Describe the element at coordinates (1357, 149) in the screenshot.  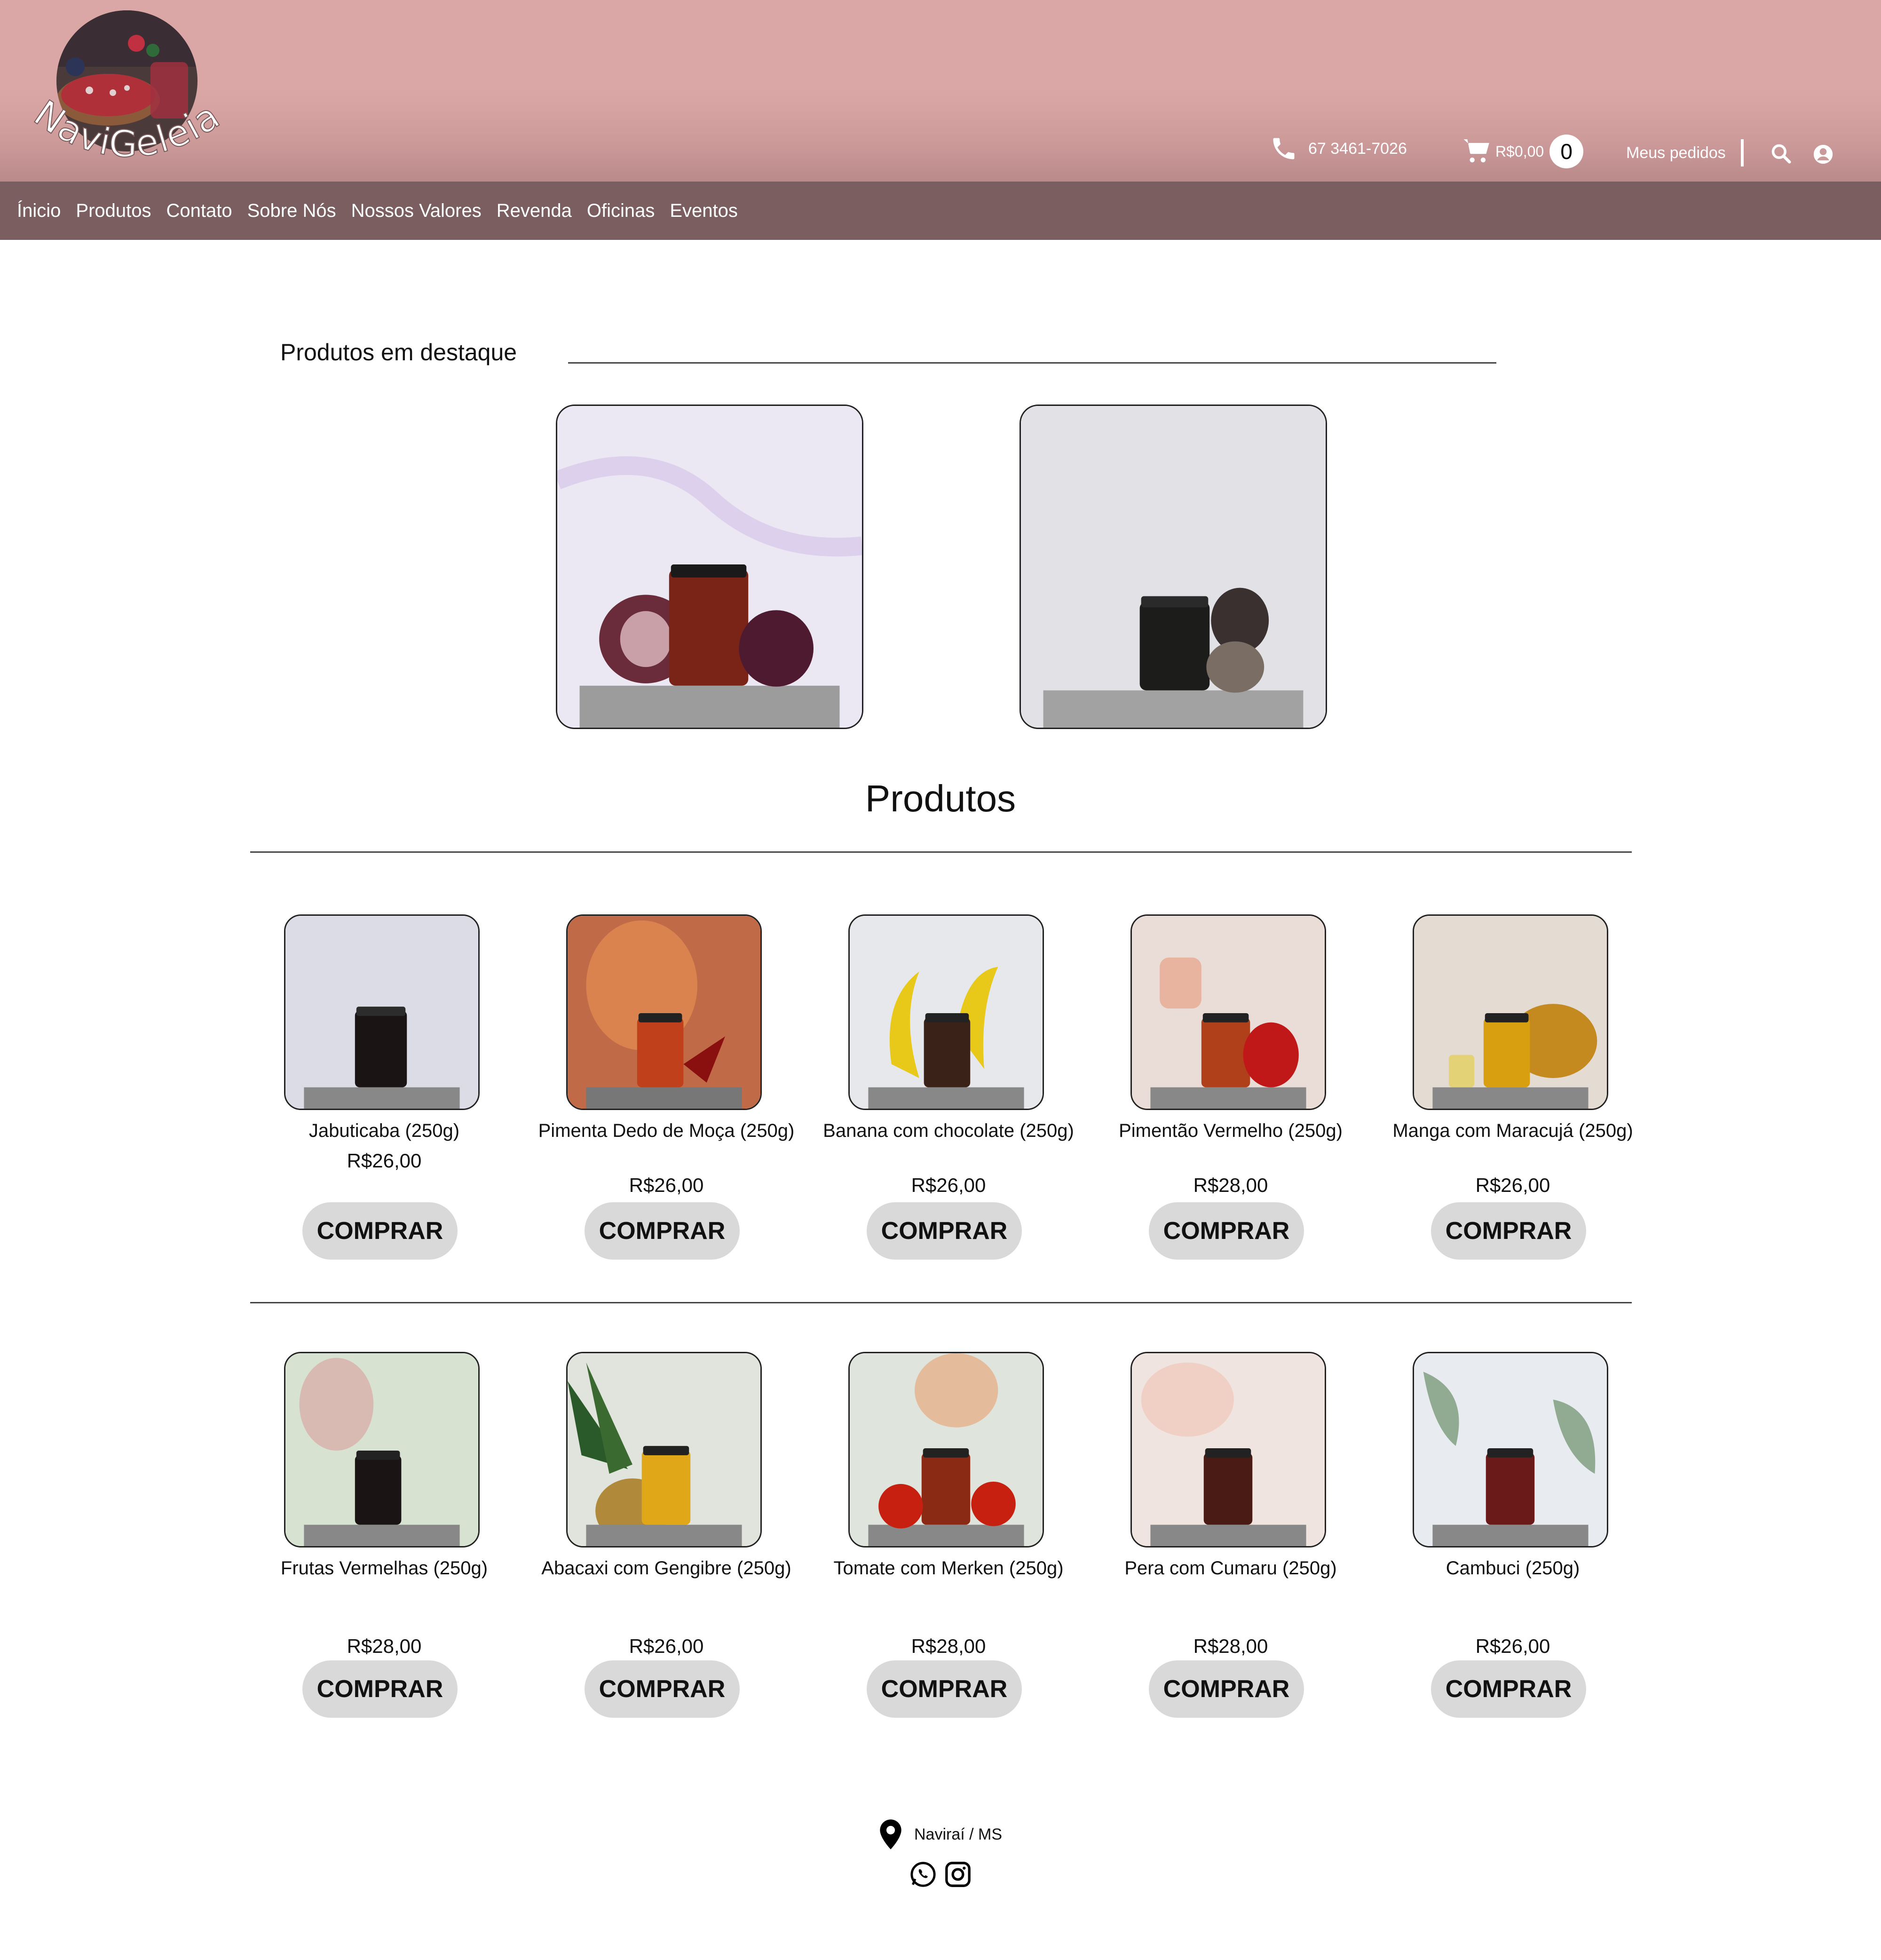
I see `phone-number: 67 3461-7026` at that location.